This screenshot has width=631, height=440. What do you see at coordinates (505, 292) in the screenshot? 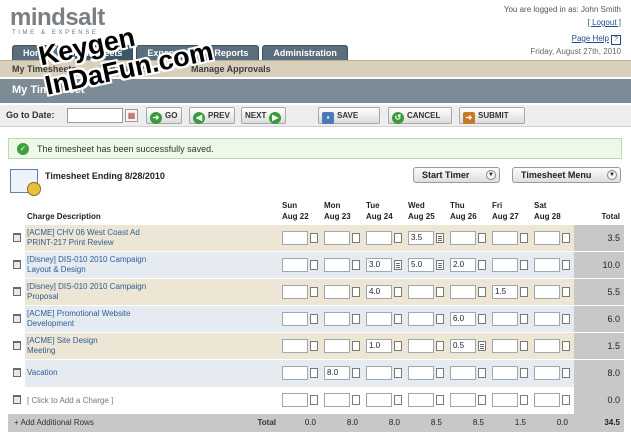
I see `hours-input: 1.5` at bounding box center [505, 292].